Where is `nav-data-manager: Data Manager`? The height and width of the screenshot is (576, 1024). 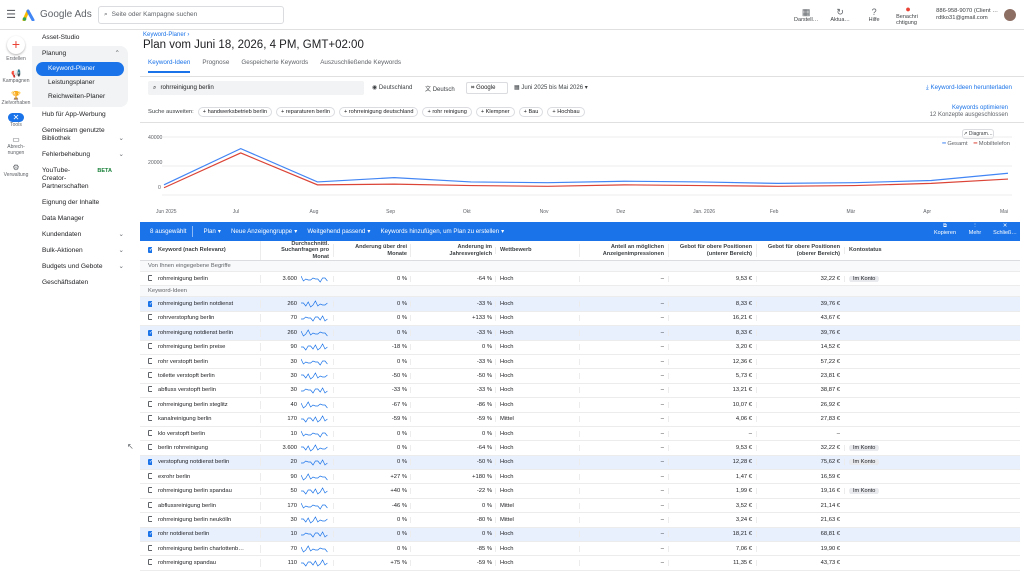
nav-data-manager: Data Manager is located at coordinates (82, 219).